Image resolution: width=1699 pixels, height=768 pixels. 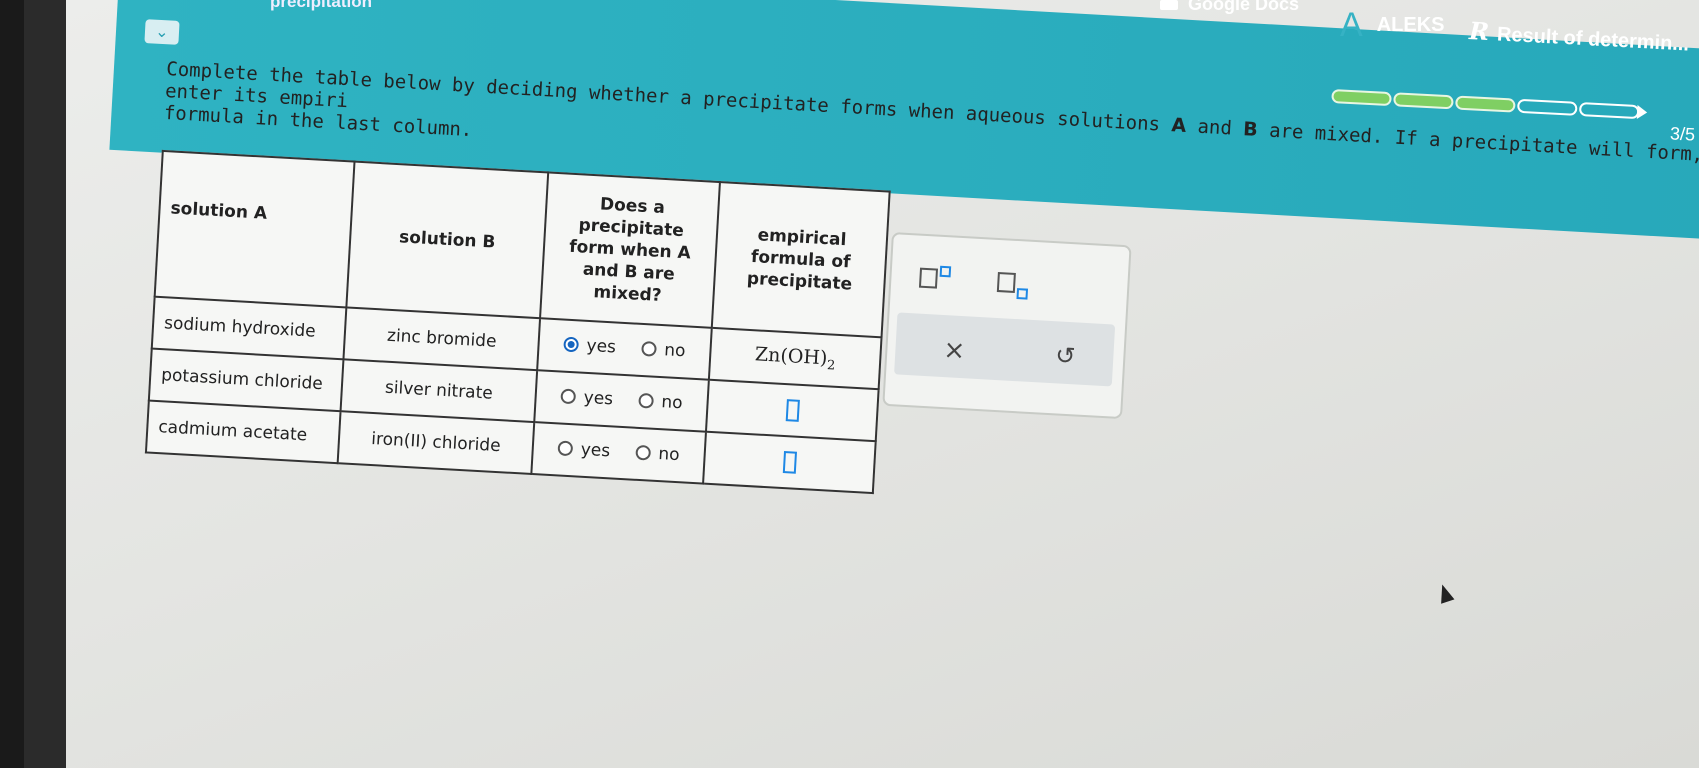 I want to click on docs-icon, so click(x=1169, y=5).